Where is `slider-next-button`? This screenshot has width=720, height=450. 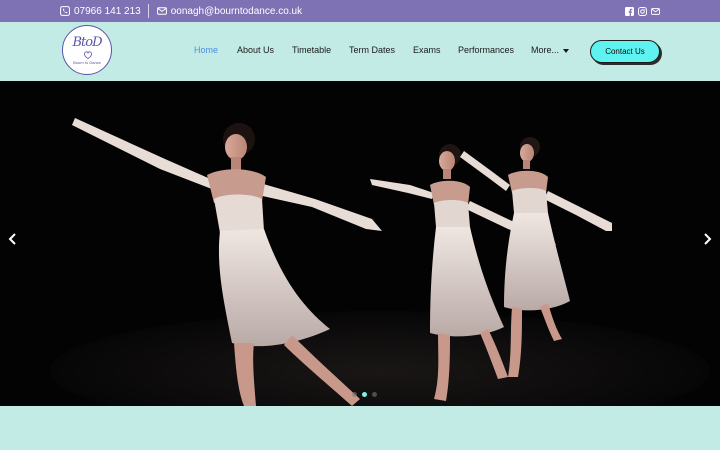 slider-next-button is located at coordinates (707, 239).